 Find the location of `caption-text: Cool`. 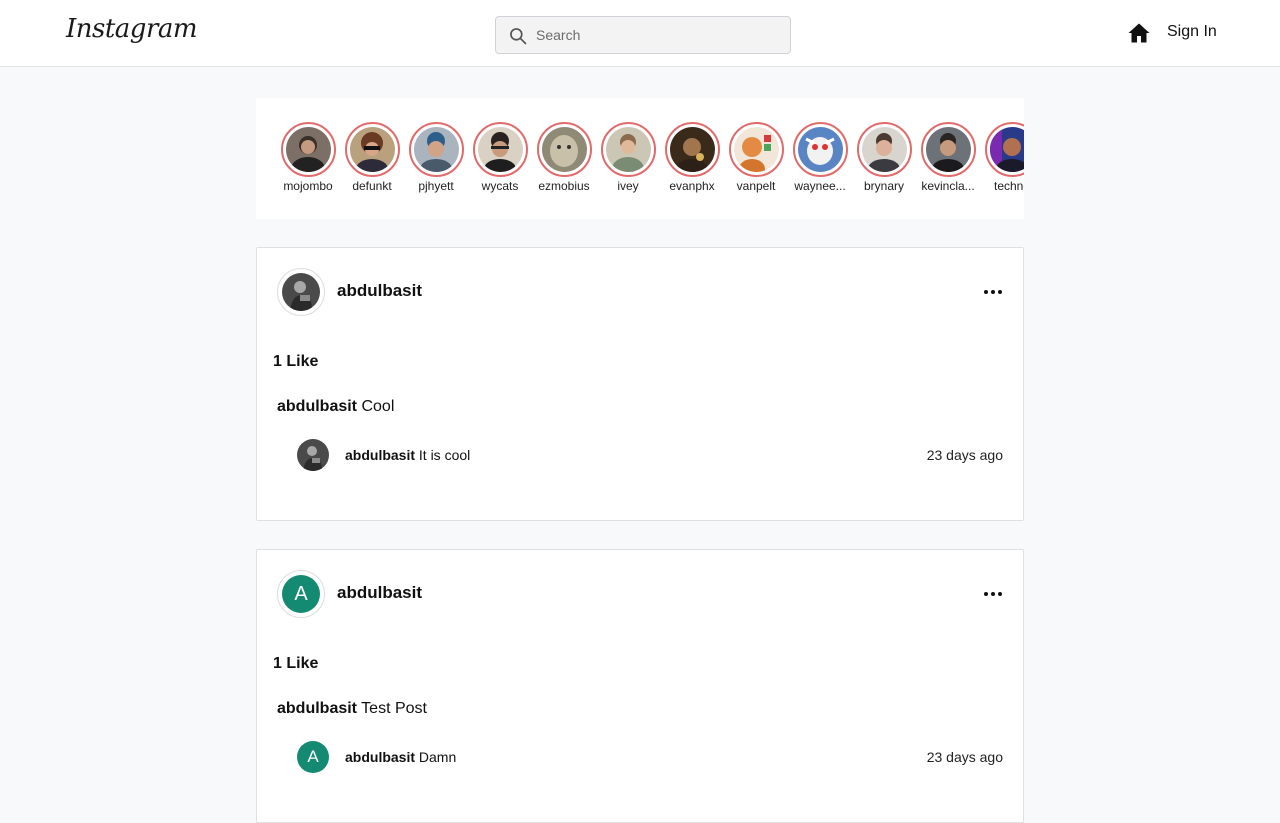

caption-text: Cool is located at coordinates (378, 406).